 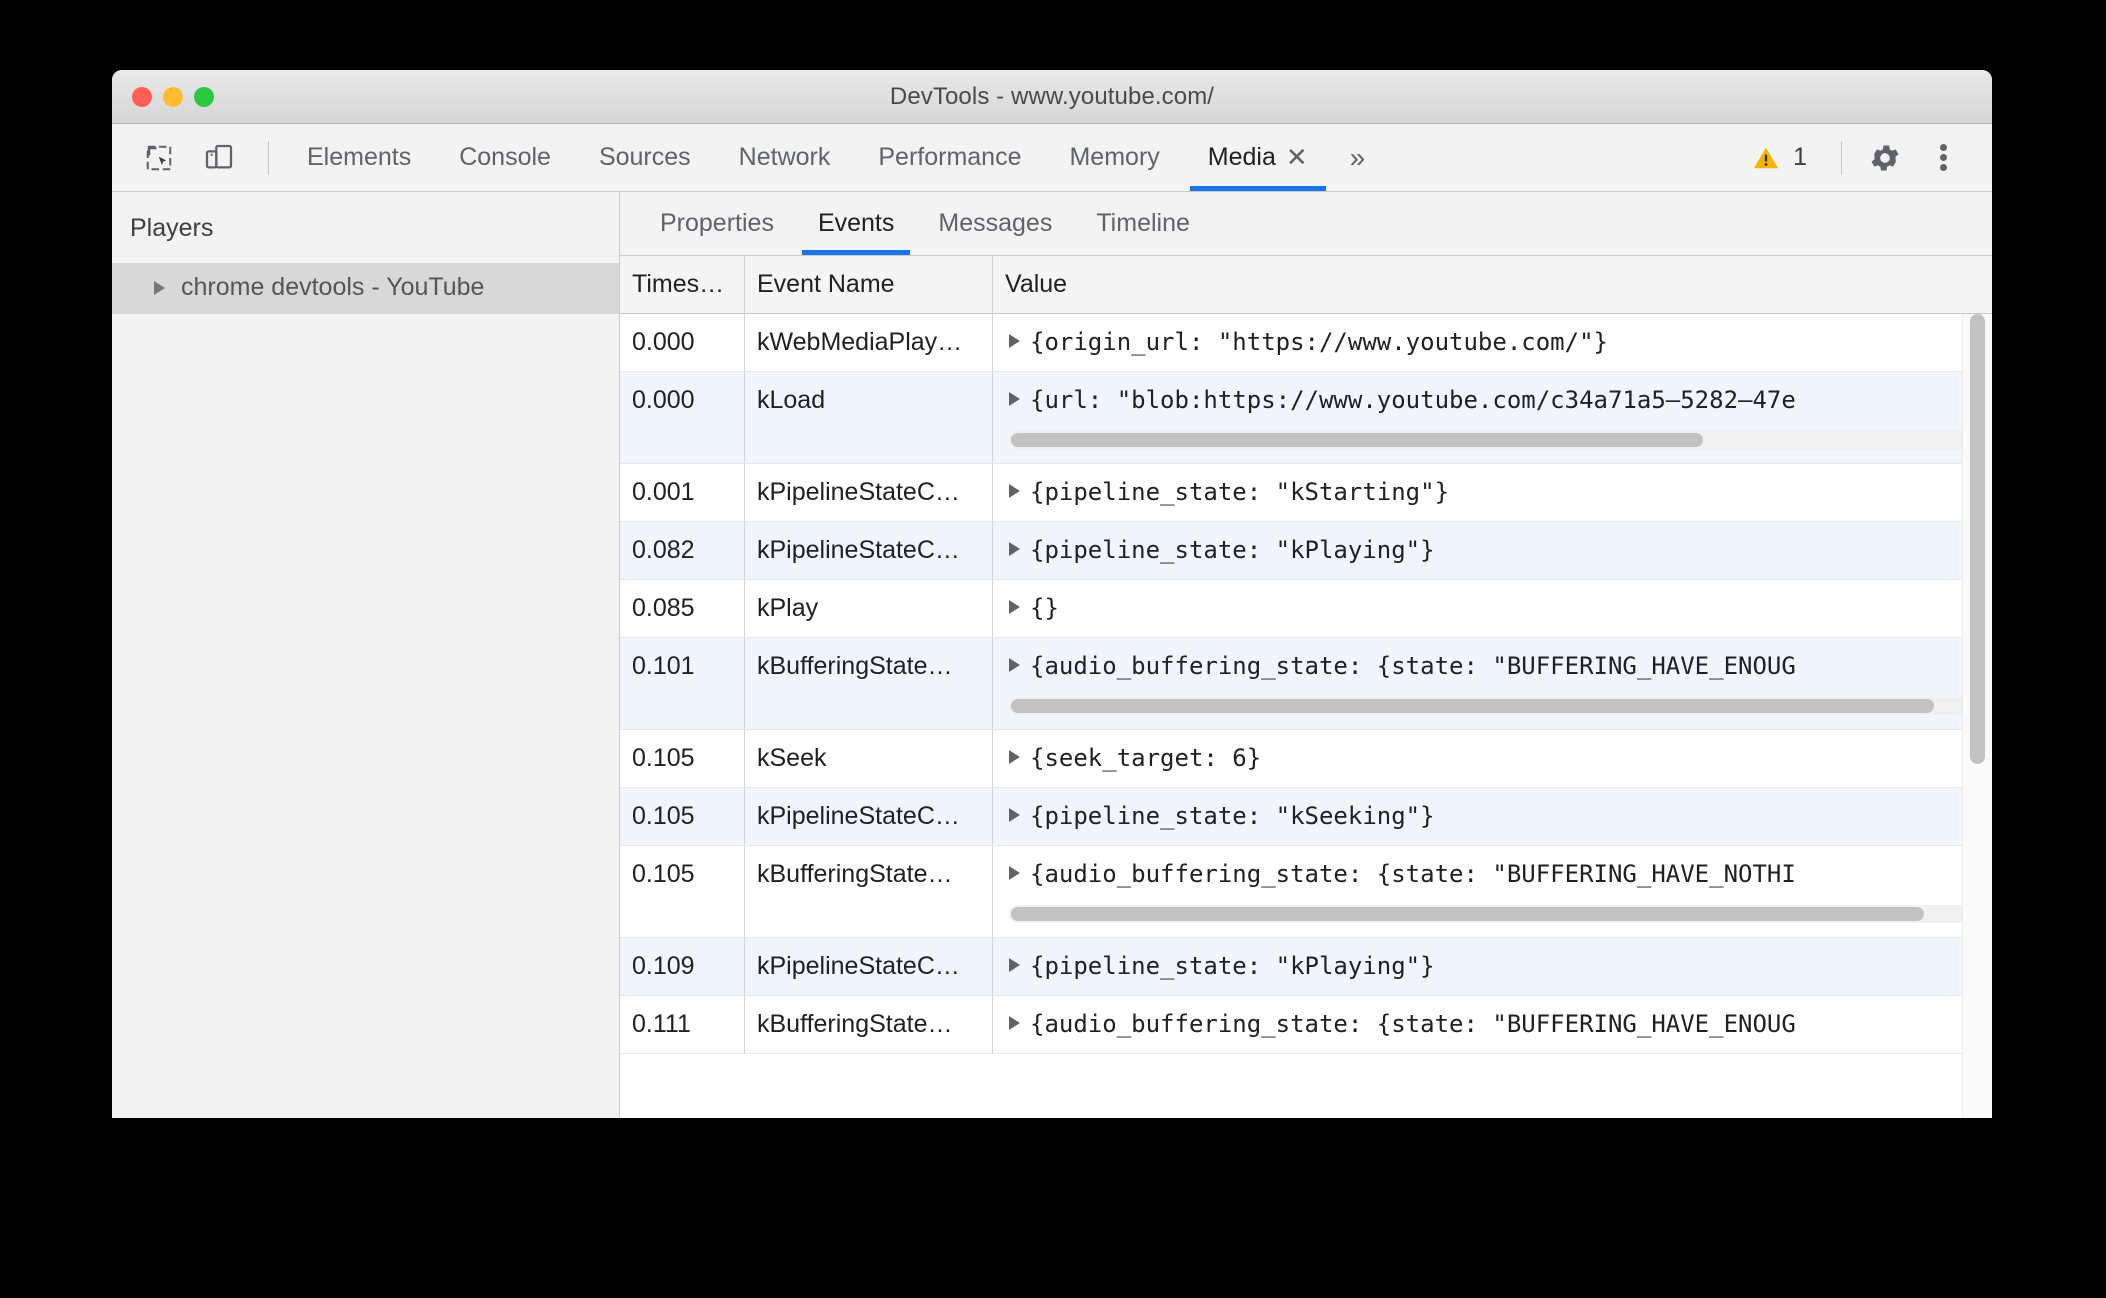 I want to click on tab-sources: Sources, so click(x=645, y=157).